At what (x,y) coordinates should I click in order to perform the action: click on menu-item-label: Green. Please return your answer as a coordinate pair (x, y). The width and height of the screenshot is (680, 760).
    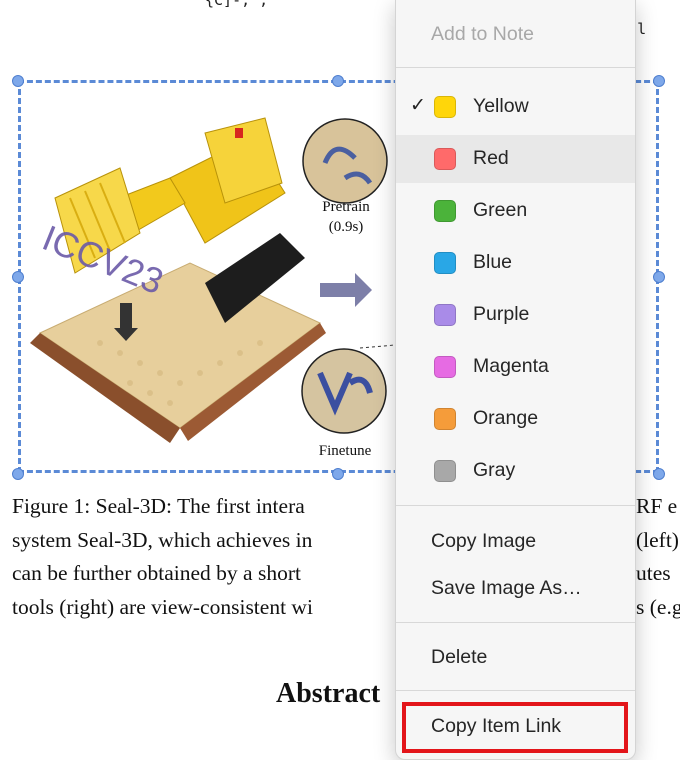
    Looking at the image, I should click on (500, 210).